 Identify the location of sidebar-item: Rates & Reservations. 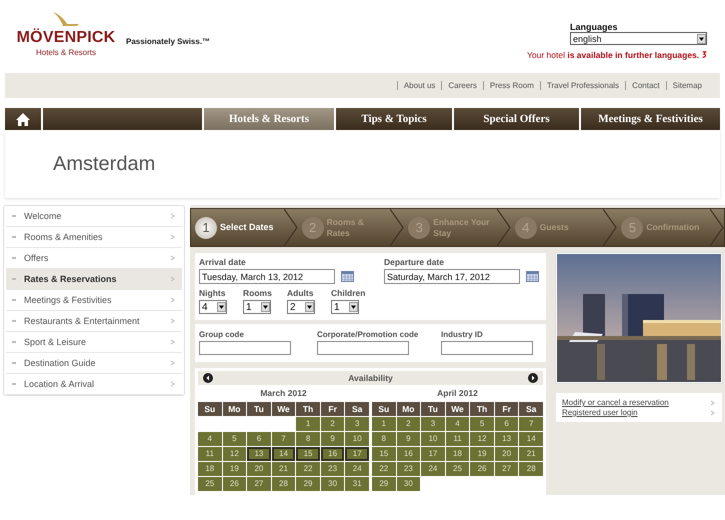
(94, 279).